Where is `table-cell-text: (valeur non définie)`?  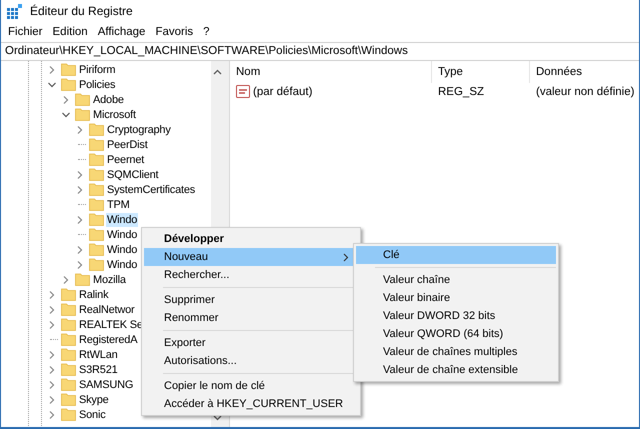
table-cell-text: (valeur non définie) is located at coordinates (585, 92).